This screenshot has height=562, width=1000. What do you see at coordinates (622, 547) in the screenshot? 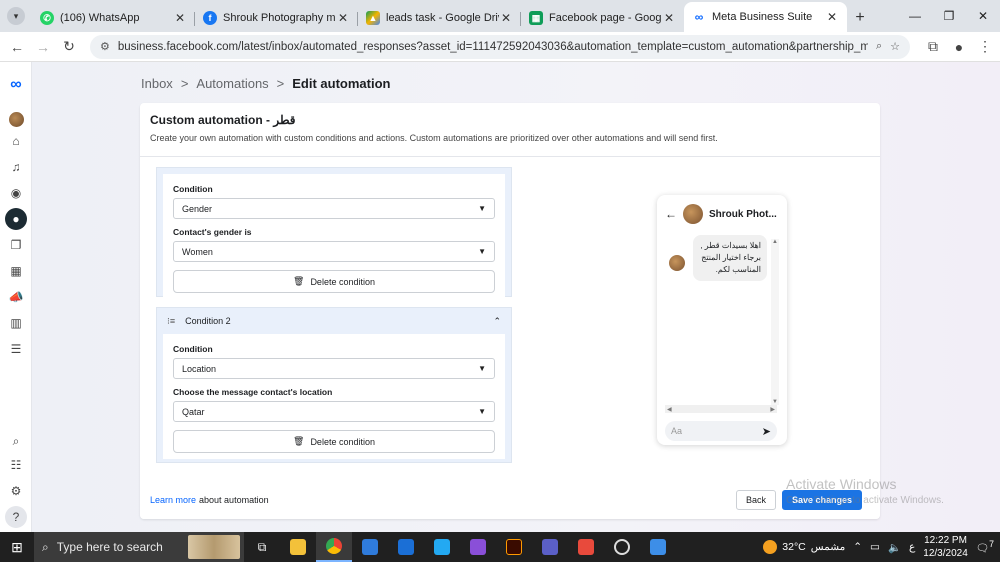
I see `circle-app-icon` at bounding box center [622, 547].